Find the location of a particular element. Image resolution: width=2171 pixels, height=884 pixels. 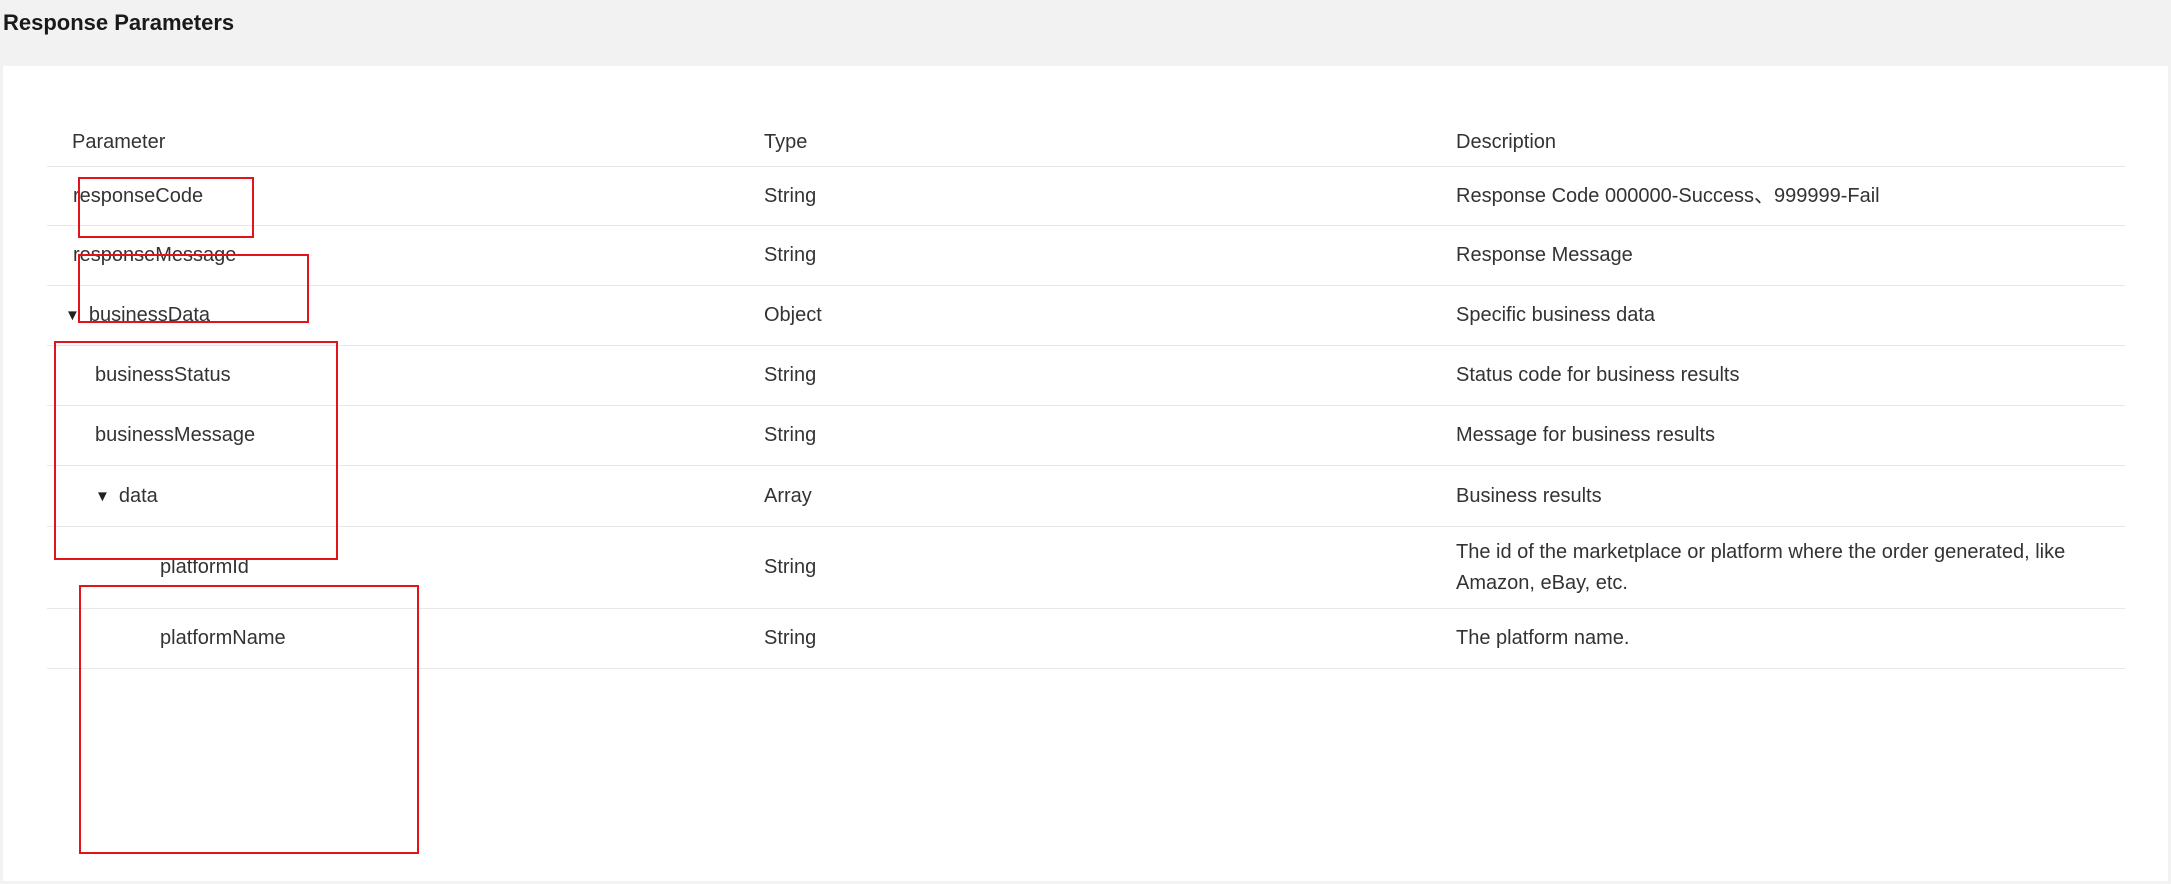

type-business-message: String is located at coordinates (790, 435).